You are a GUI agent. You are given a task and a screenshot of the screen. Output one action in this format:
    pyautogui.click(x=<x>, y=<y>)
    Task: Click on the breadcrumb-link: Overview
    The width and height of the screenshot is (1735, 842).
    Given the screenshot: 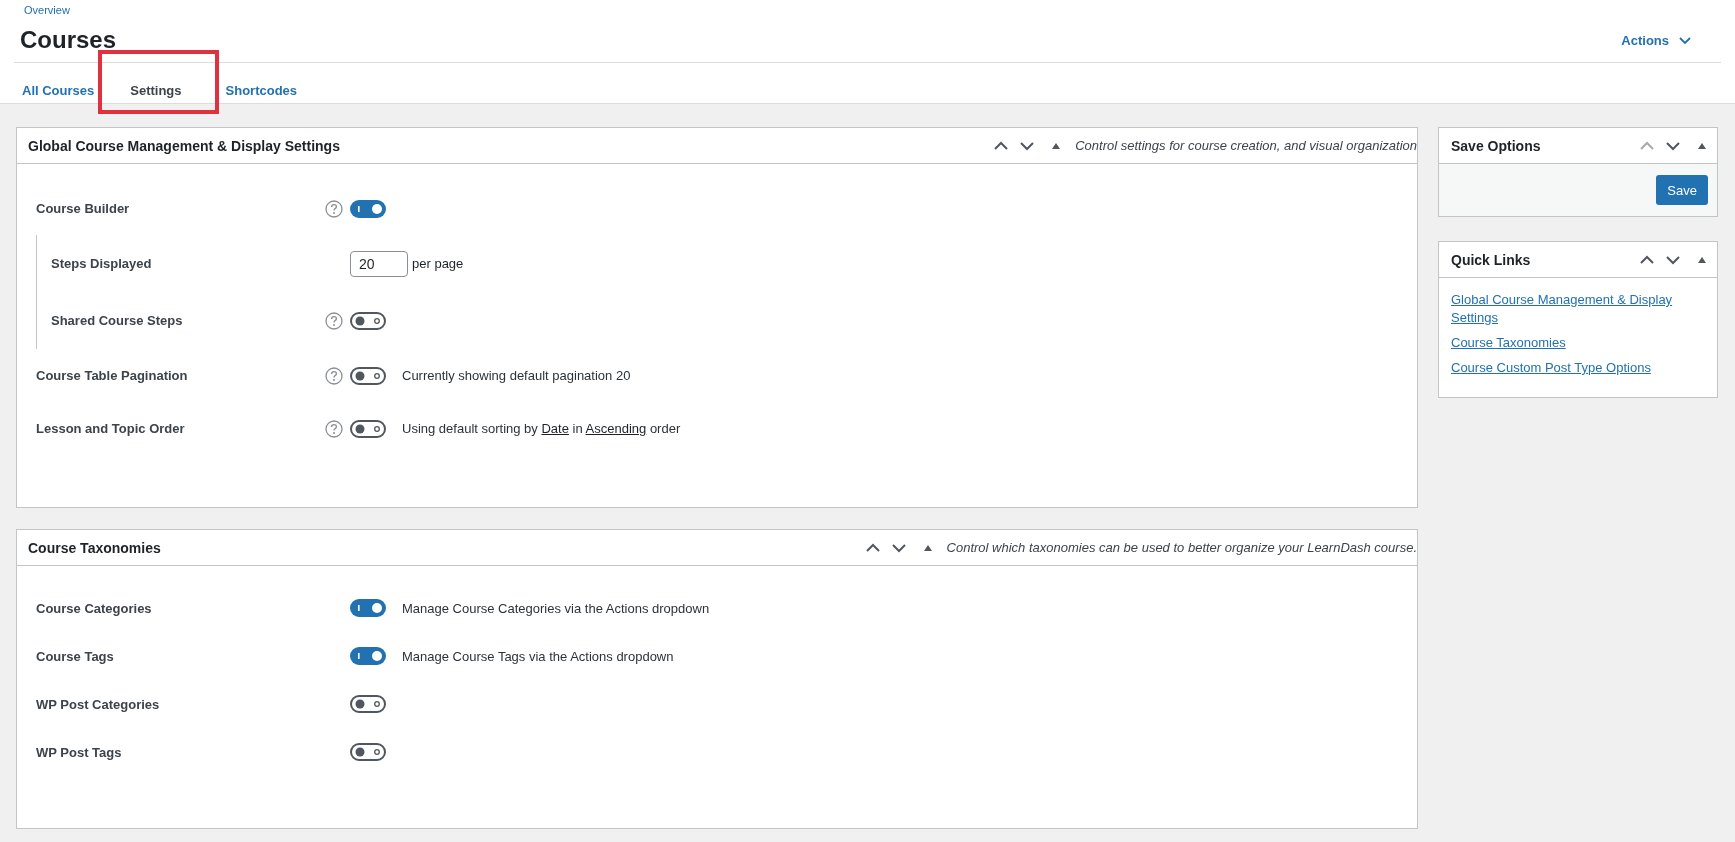 What is the action you would take?
    pyautogui.click(x=47, y=10)
    